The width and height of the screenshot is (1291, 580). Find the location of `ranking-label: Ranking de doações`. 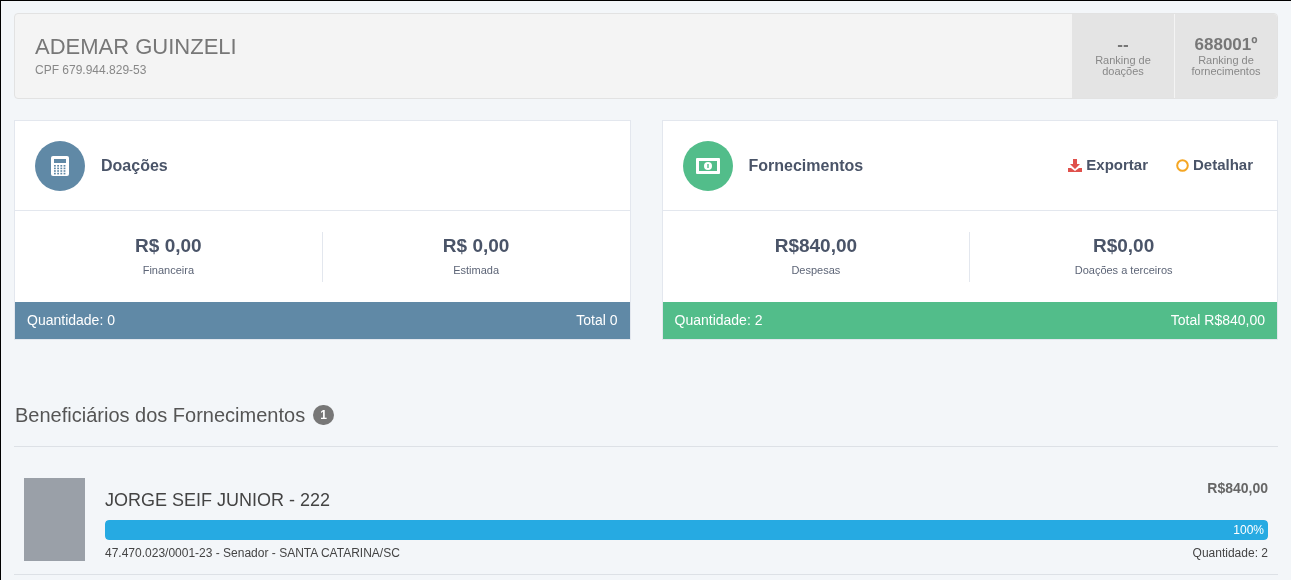

ranking-label: Ranking de doações is located at coordinates (1123, 66).